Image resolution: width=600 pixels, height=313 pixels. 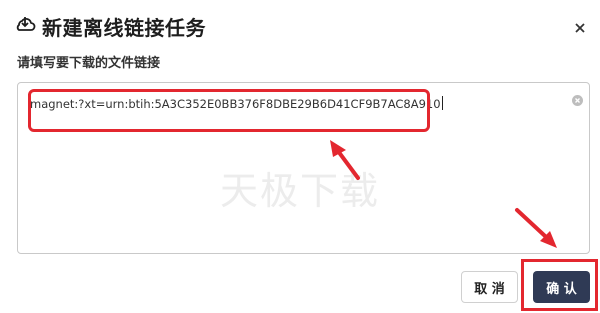 I want to click on cancel-button: 取 消, so click(x=489, y=287).